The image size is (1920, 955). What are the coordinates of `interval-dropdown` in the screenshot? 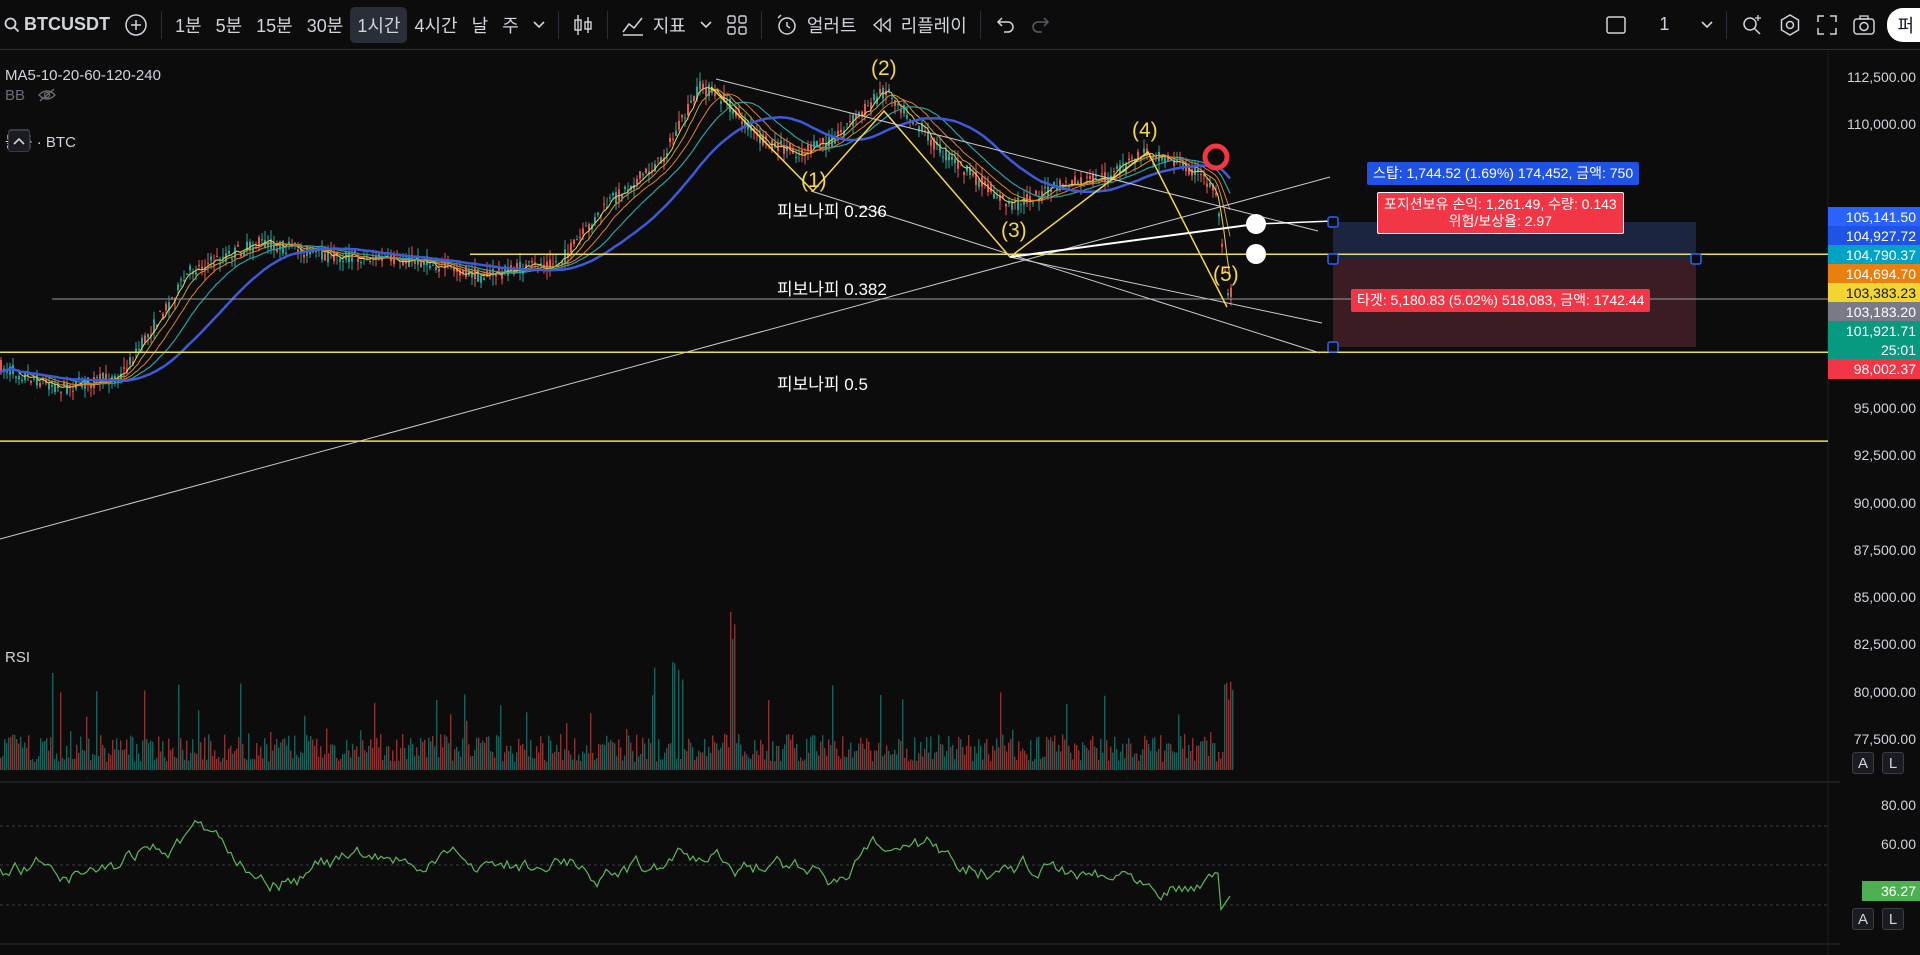 It's located at (539, 25).